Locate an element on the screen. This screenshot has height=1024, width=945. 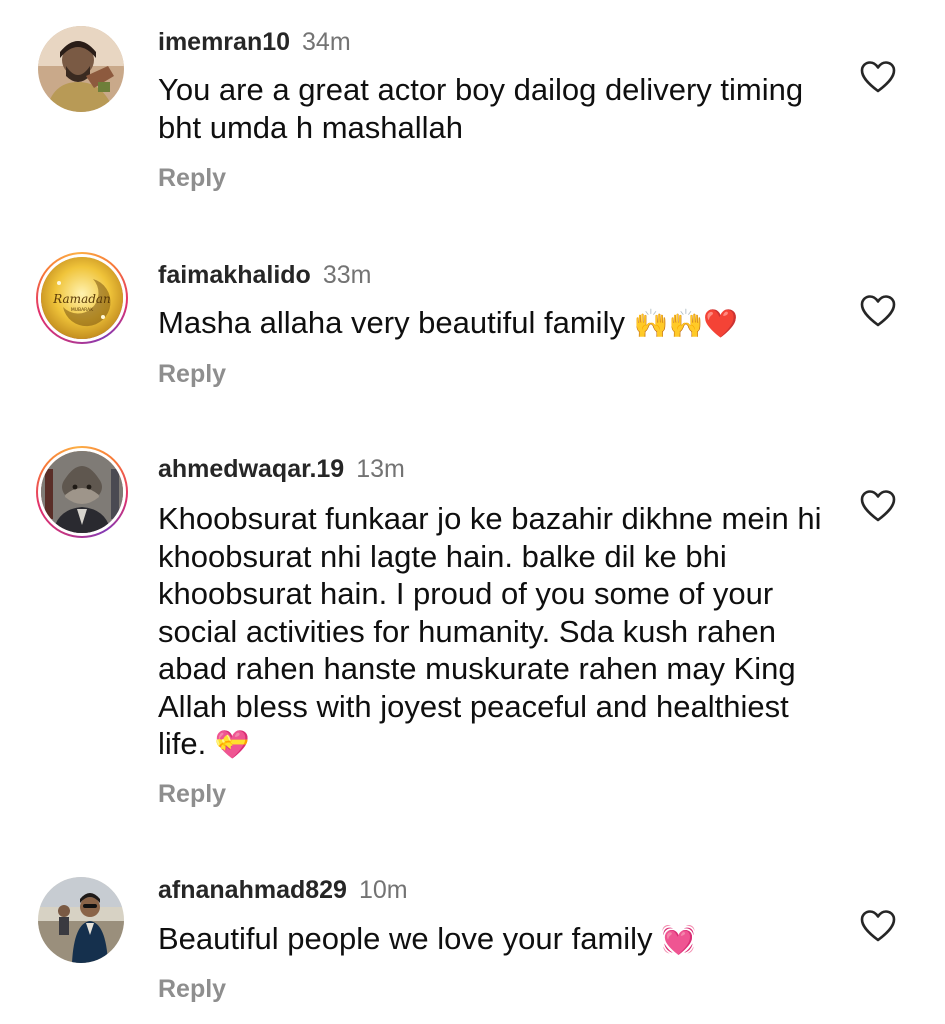
comment-header: ahmedwaqar.19 13m is located at coordinates (281, 468).